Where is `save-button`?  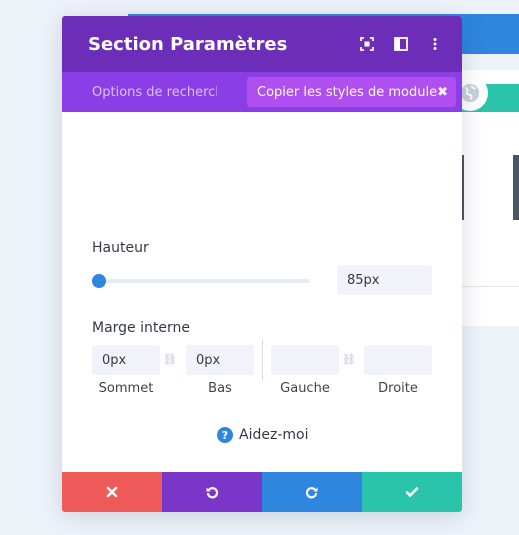 save-button is located at coordinates (412, 492).